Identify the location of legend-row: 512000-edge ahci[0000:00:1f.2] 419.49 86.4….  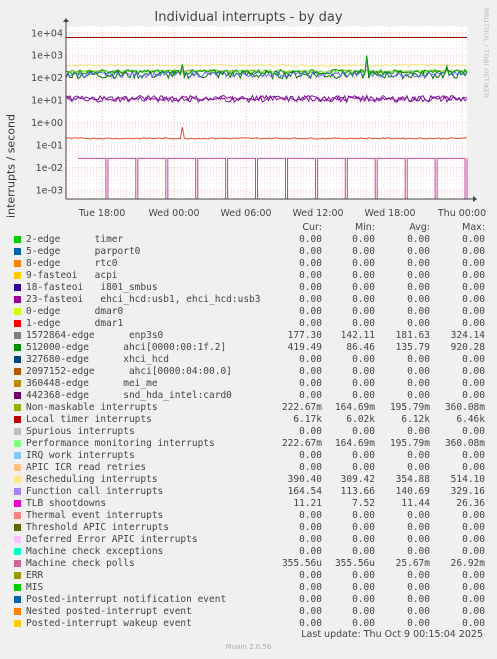
(252, 348).